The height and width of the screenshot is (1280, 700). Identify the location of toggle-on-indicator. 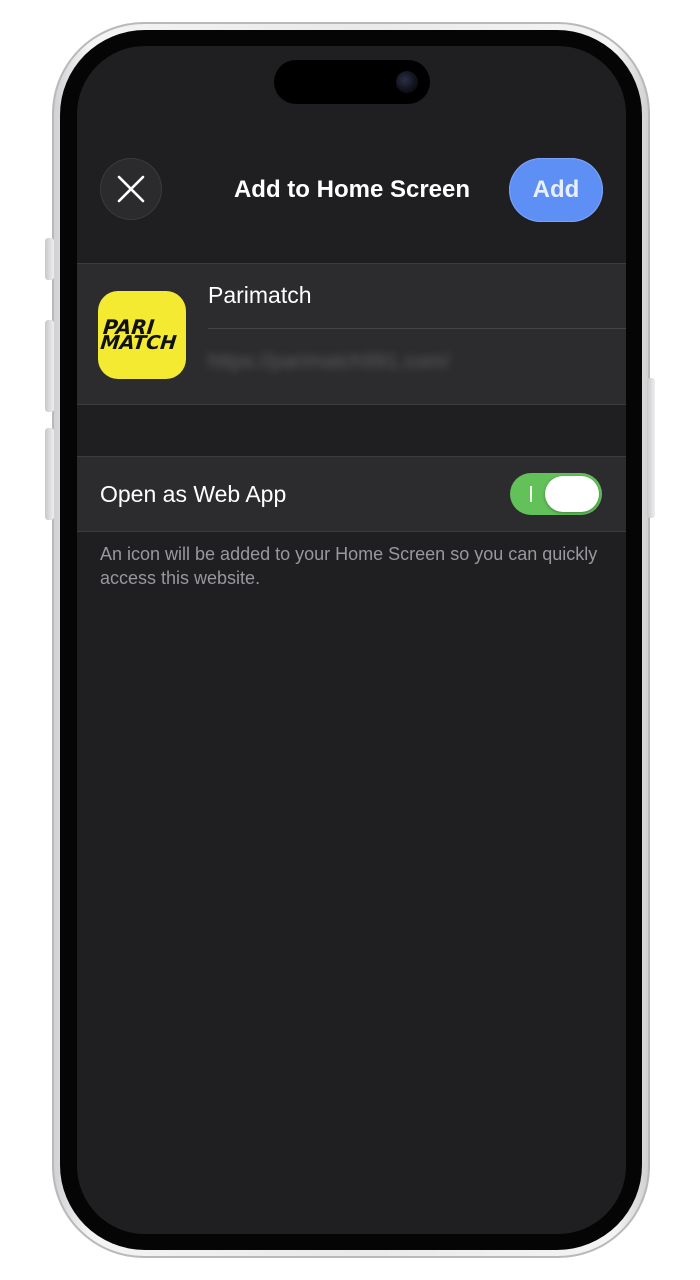
(531, 494).